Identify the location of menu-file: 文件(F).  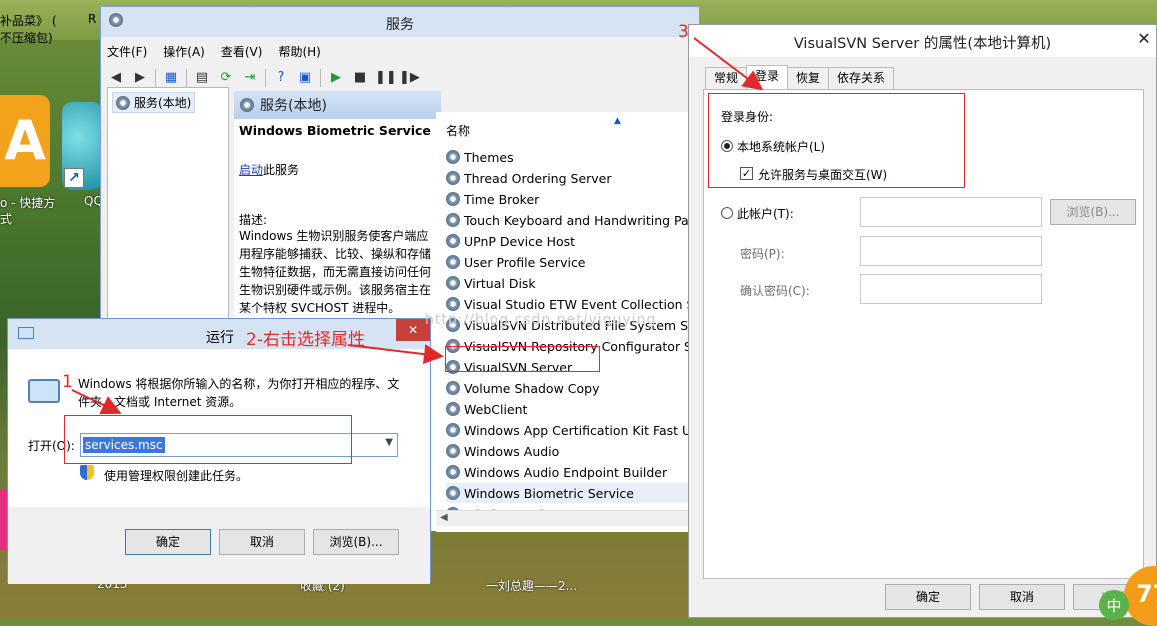
(127, 53).